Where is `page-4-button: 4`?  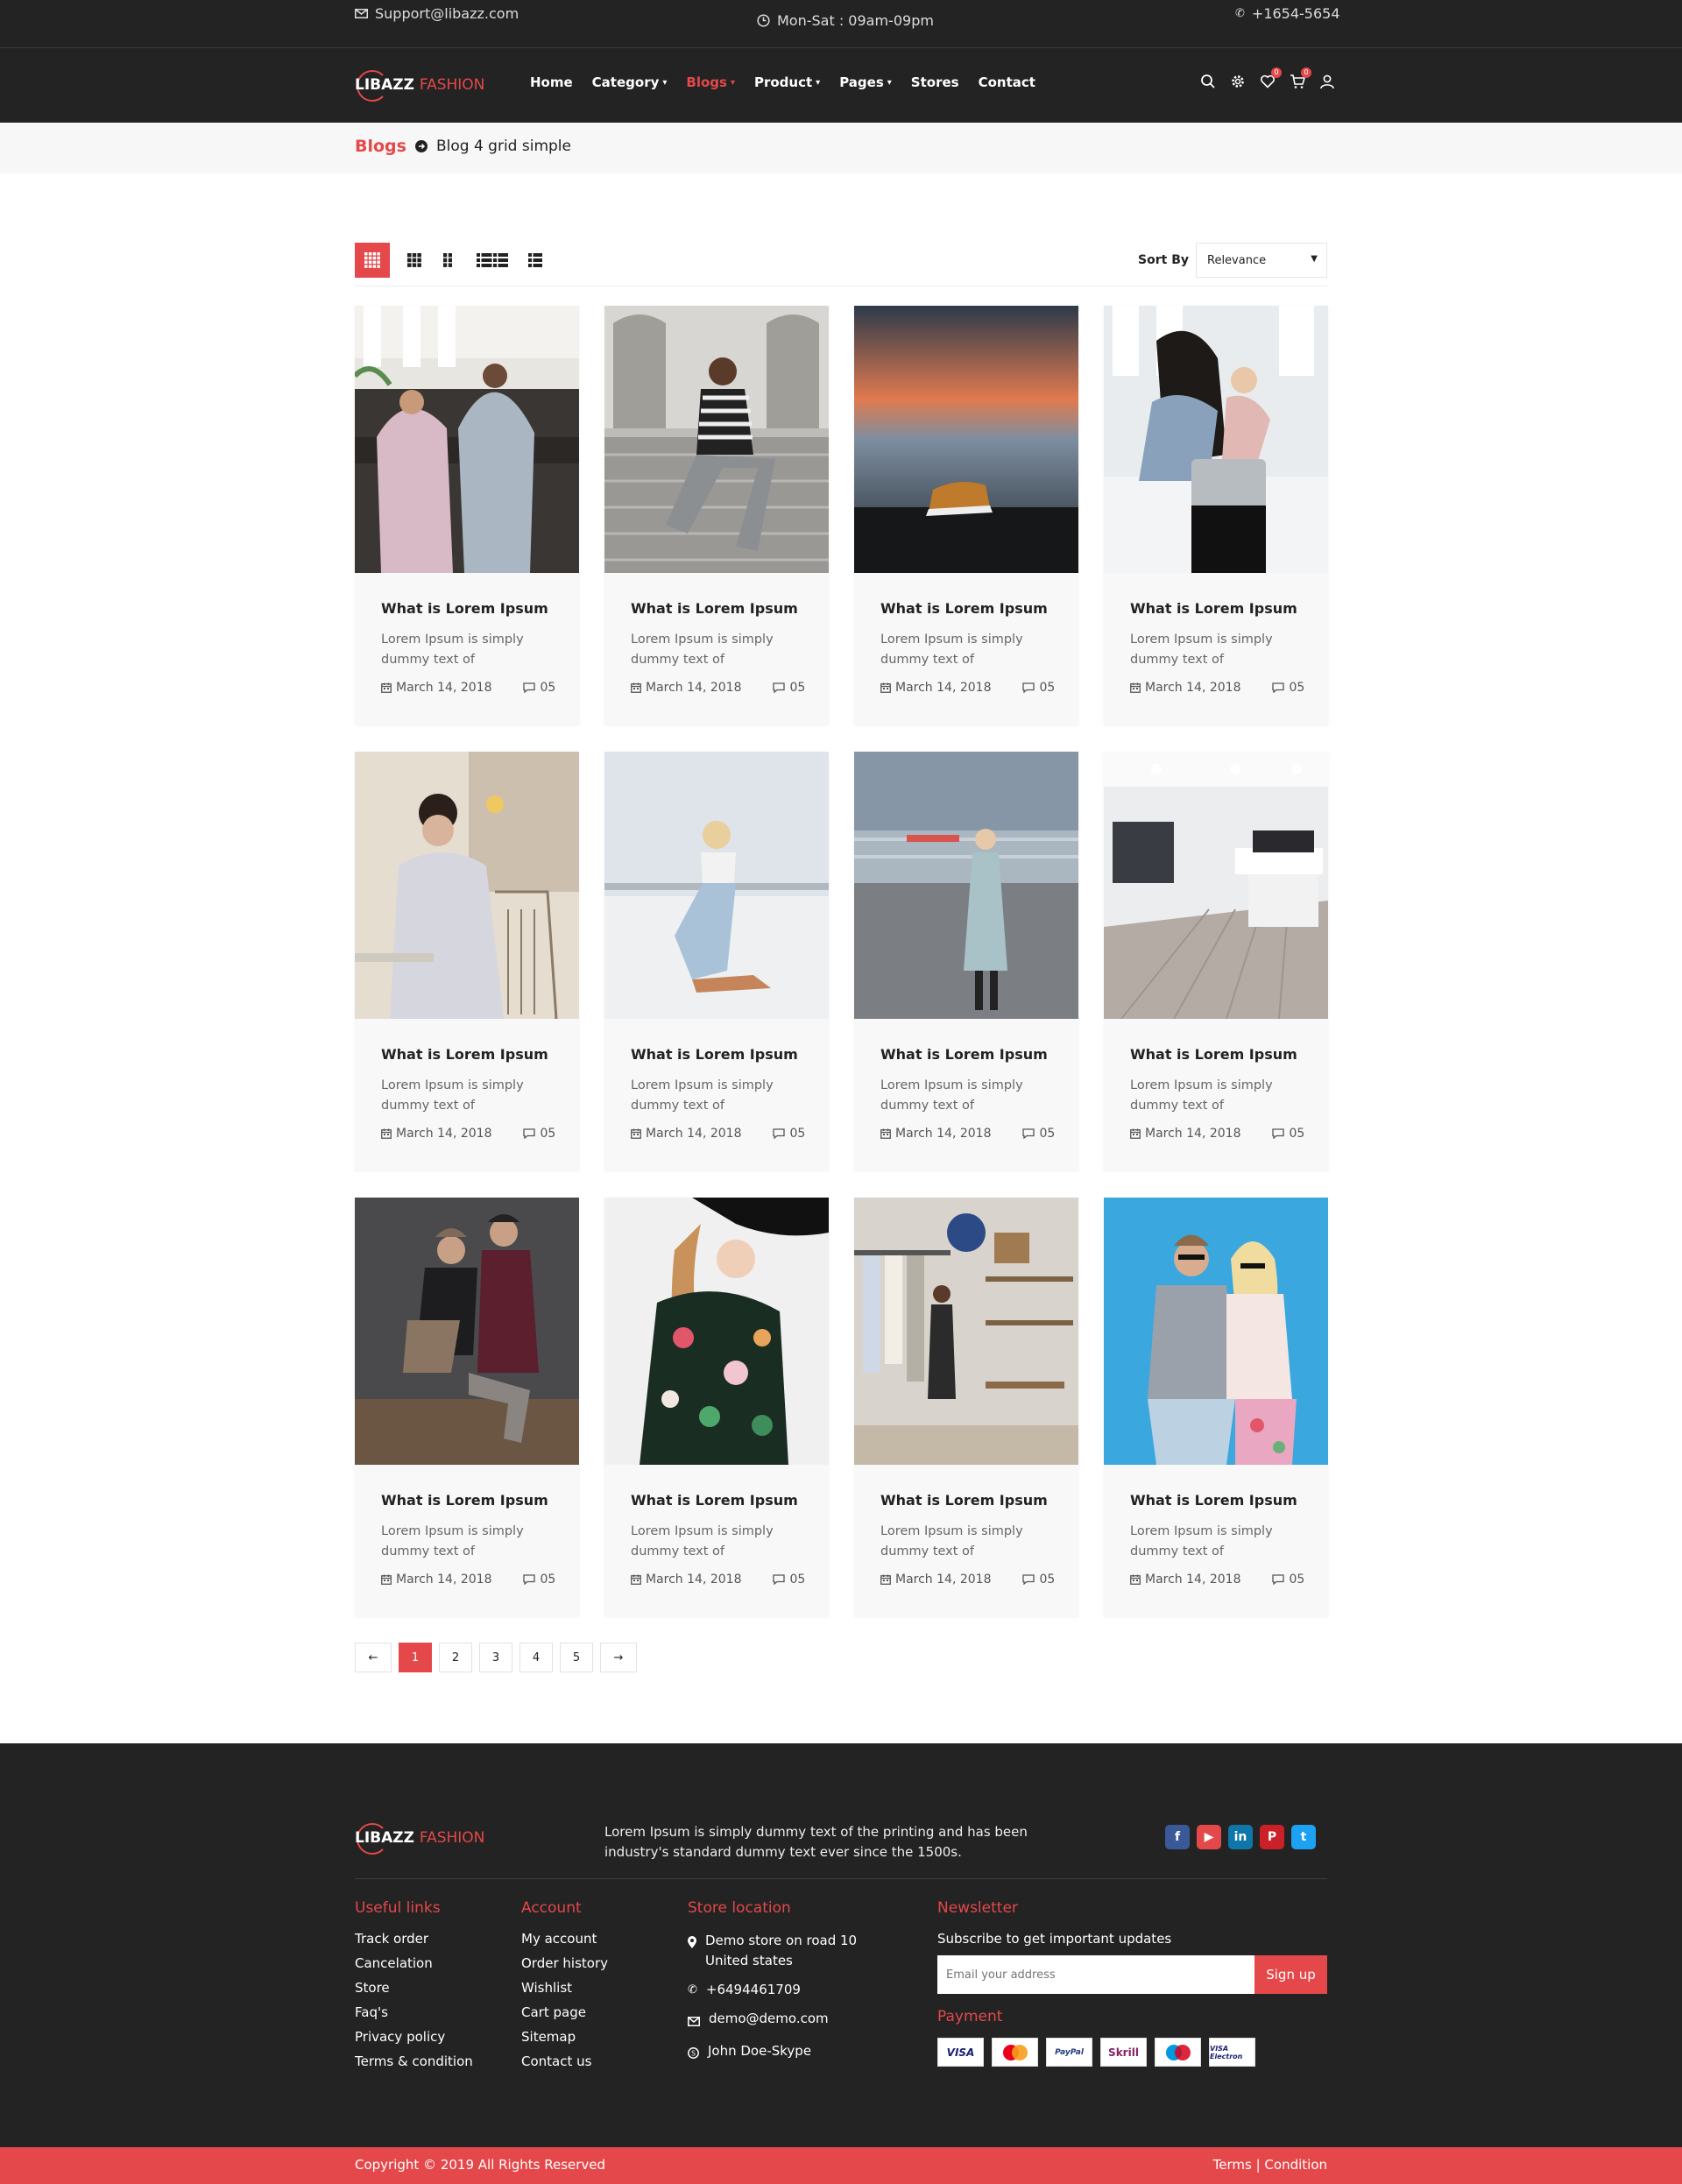 page-4-button: 4 is located at coordinates (536, 1657).